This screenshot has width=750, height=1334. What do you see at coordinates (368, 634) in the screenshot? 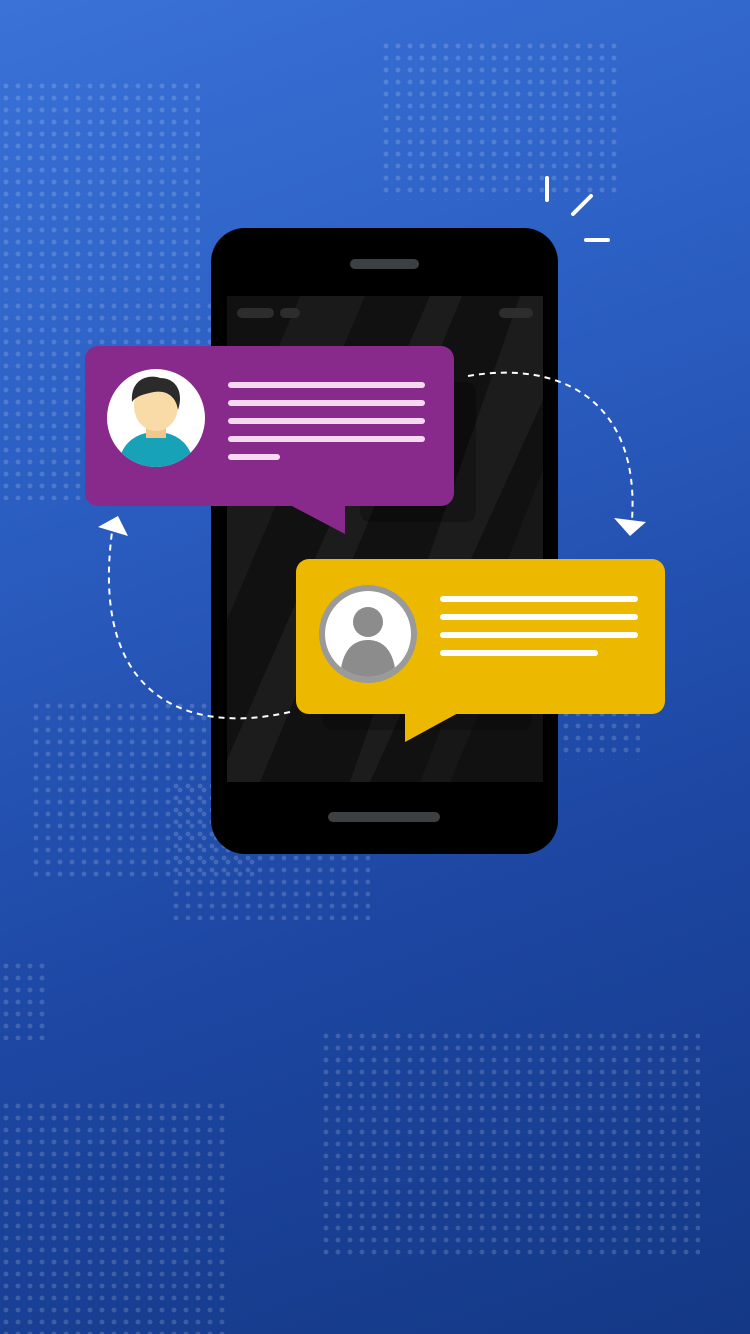
I see `placeholder-avatar-icon` at bounding box center [368, 634].